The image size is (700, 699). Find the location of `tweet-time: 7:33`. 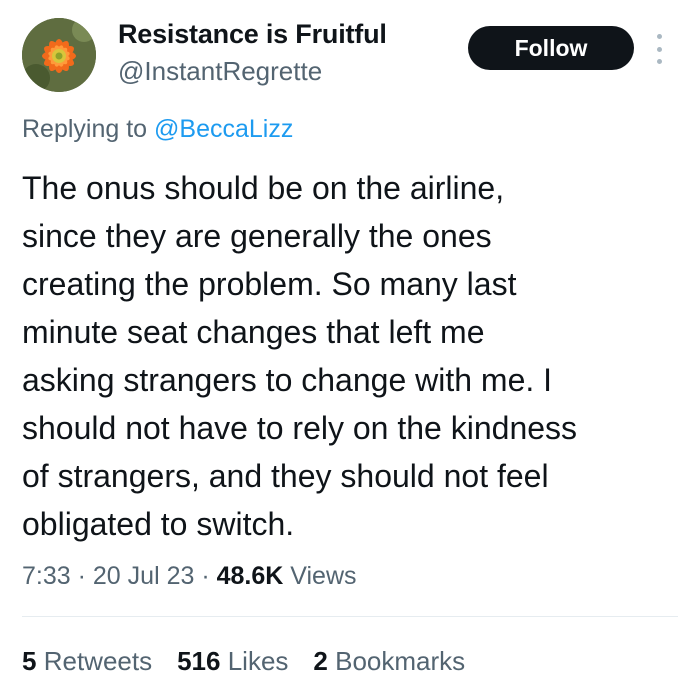

tweet-time: 7:33 is located at coordinates (46, 576).